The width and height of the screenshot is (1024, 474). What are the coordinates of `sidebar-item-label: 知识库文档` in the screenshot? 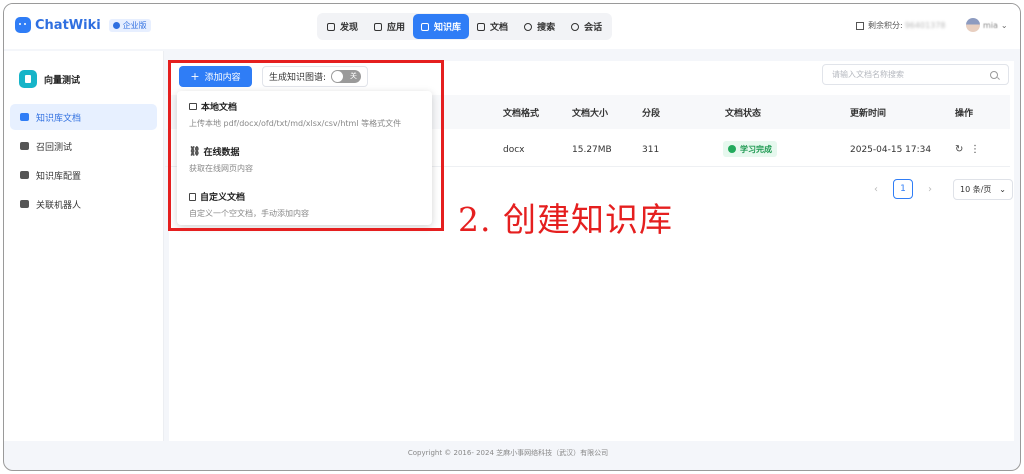 It's located at (59, 118).